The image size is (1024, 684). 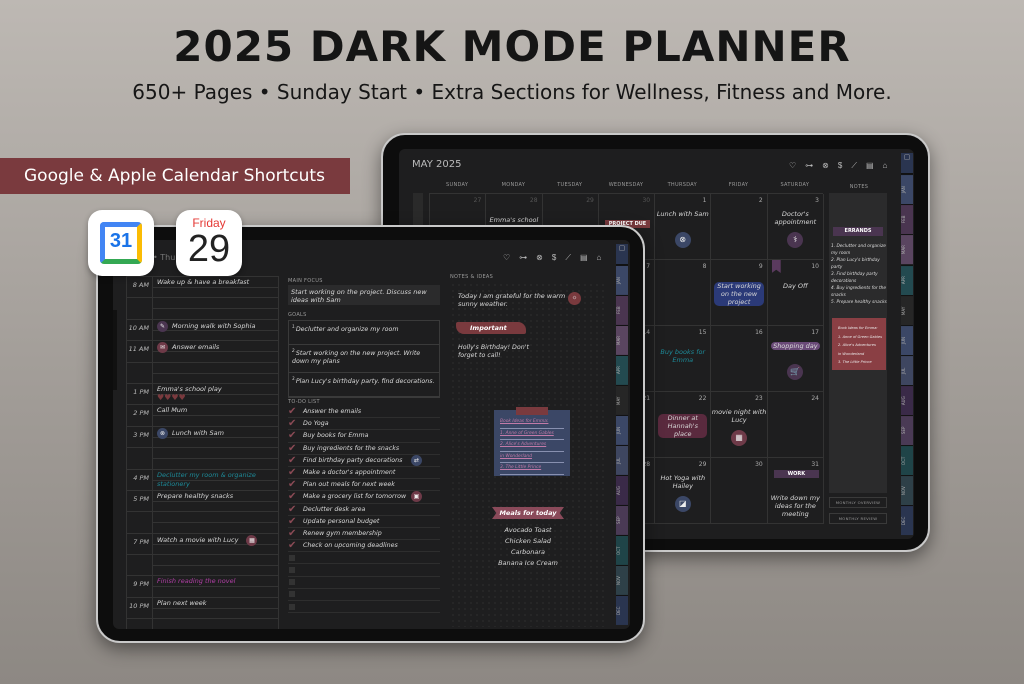 What do you see at coordinates (215, 437) in the screenshot?
I see `schedule-entry: ⊗ Lunch with Sam` at bounding box center [215, 437].